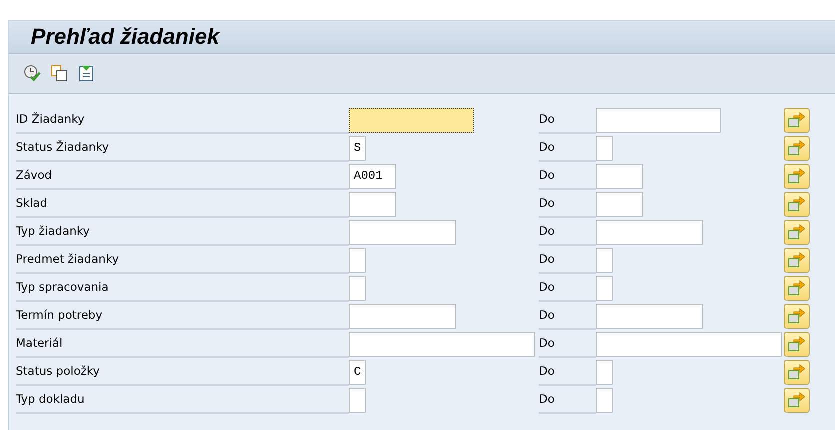  Describe the element at coordinates (182, 288) in the screenshot. I see `field-label: Typ spracovania` at that location.